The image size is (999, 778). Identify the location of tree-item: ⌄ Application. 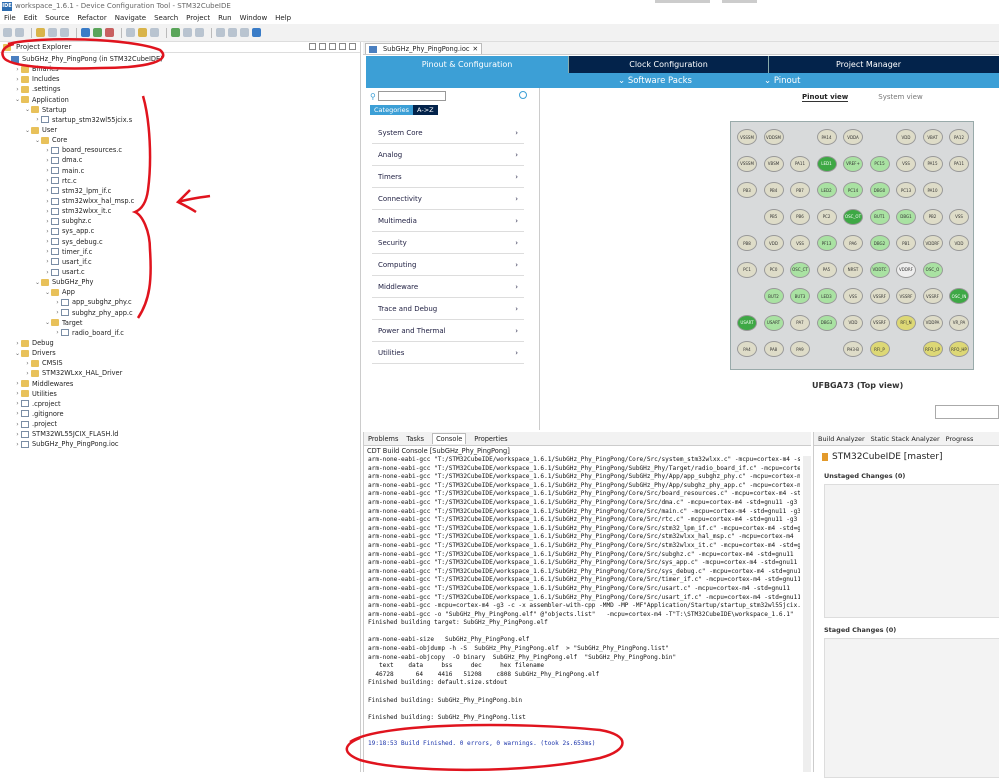
(180, 100).